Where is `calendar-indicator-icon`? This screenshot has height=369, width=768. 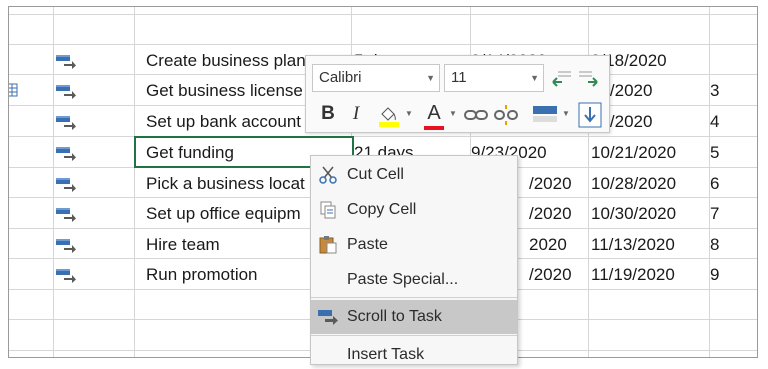 calendar-indicator-icon is located at coordinates (13, 90).